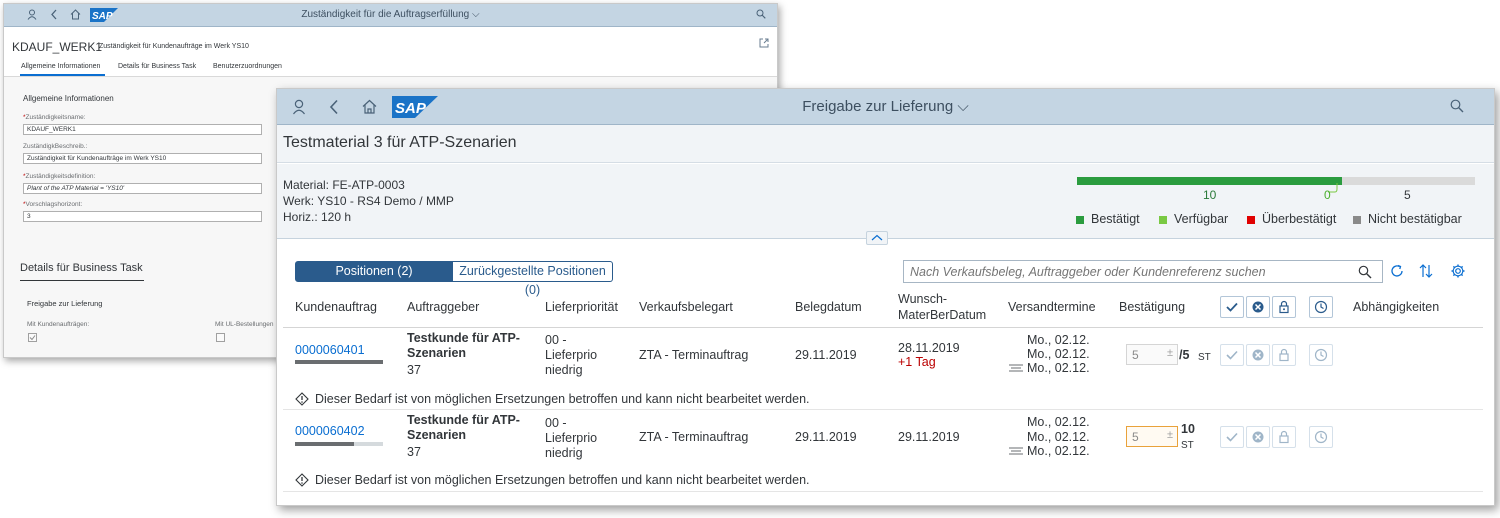 This screenshot has width=1500, height=518. Describe the element at coordinates (1152, 307) in the screenshot. I see `col-bestaetigung: Bestätigung` at that location.